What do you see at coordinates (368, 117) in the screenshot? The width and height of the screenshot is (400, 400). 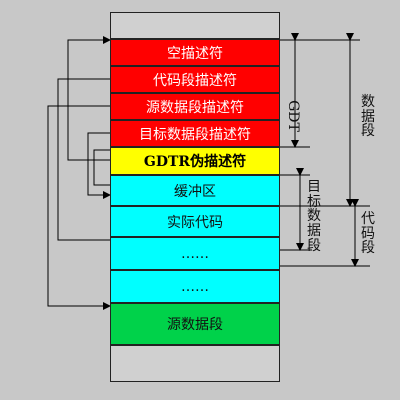 I see `data-segment-label: 数据段` at bounding box center [368, 117].